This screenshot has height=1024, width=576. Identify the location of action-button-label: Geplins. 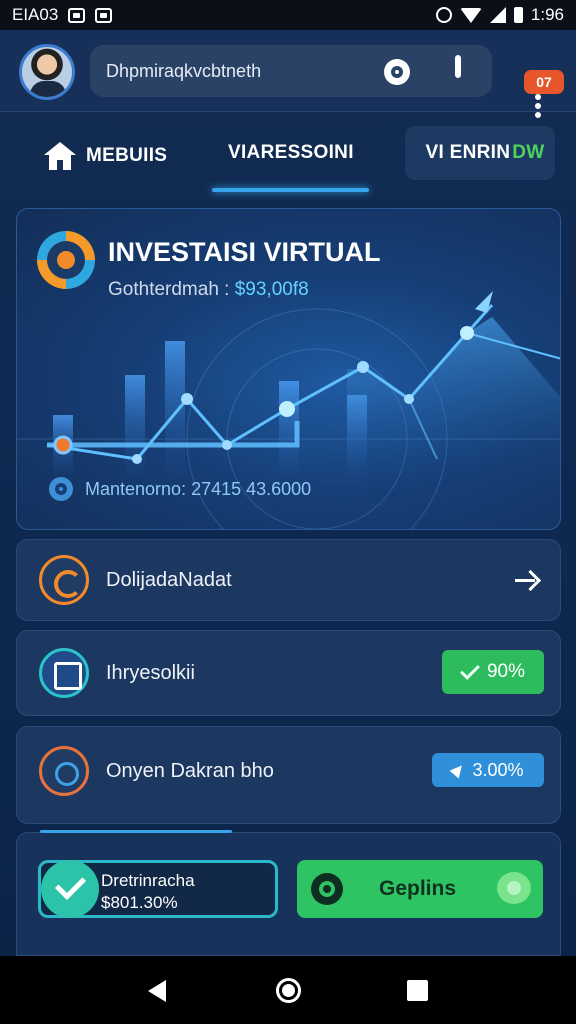
(418, 888).